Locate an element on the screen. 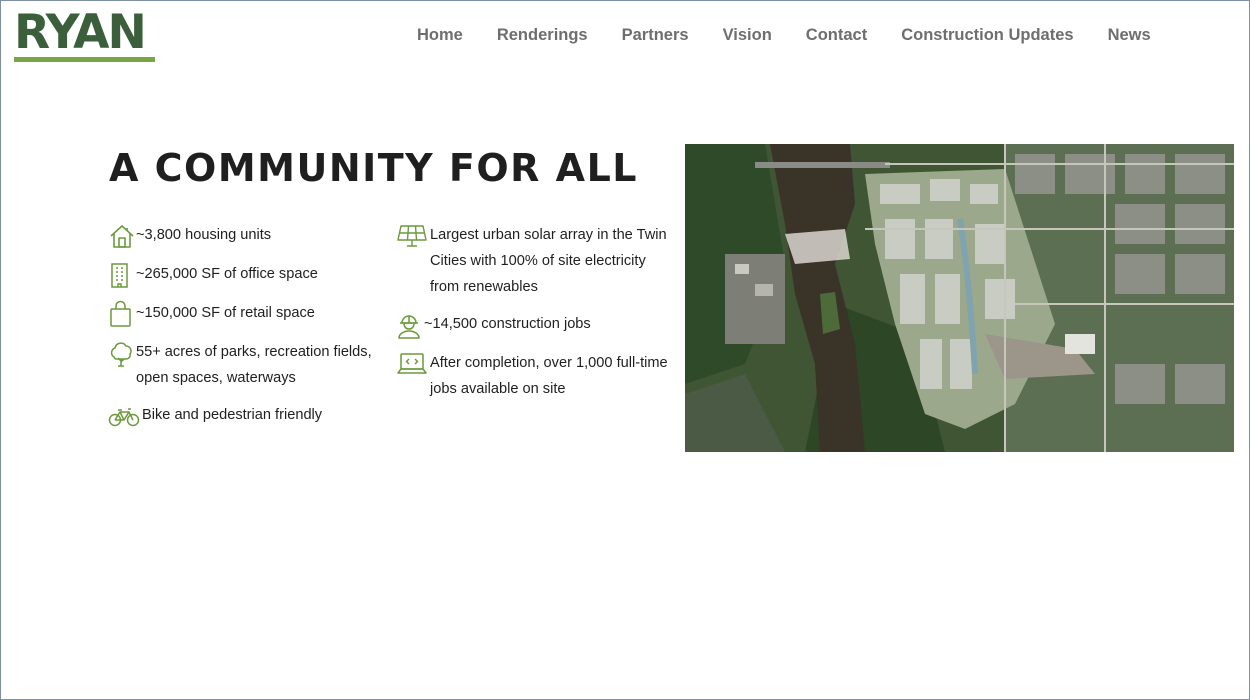 The height and width of the screenshot is (700, 1250). feature-office: ~265,000 SF of office space is located at coordinates (243, 275).